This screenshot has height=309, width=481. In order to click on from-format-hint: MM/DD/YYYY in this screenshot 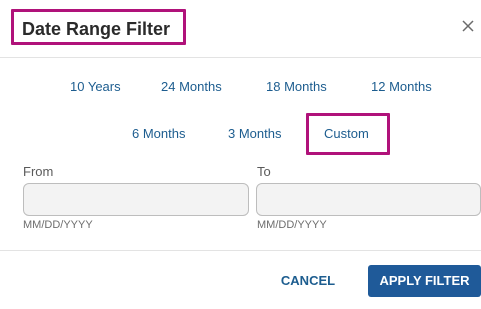, I will do `click(58, 225)`.